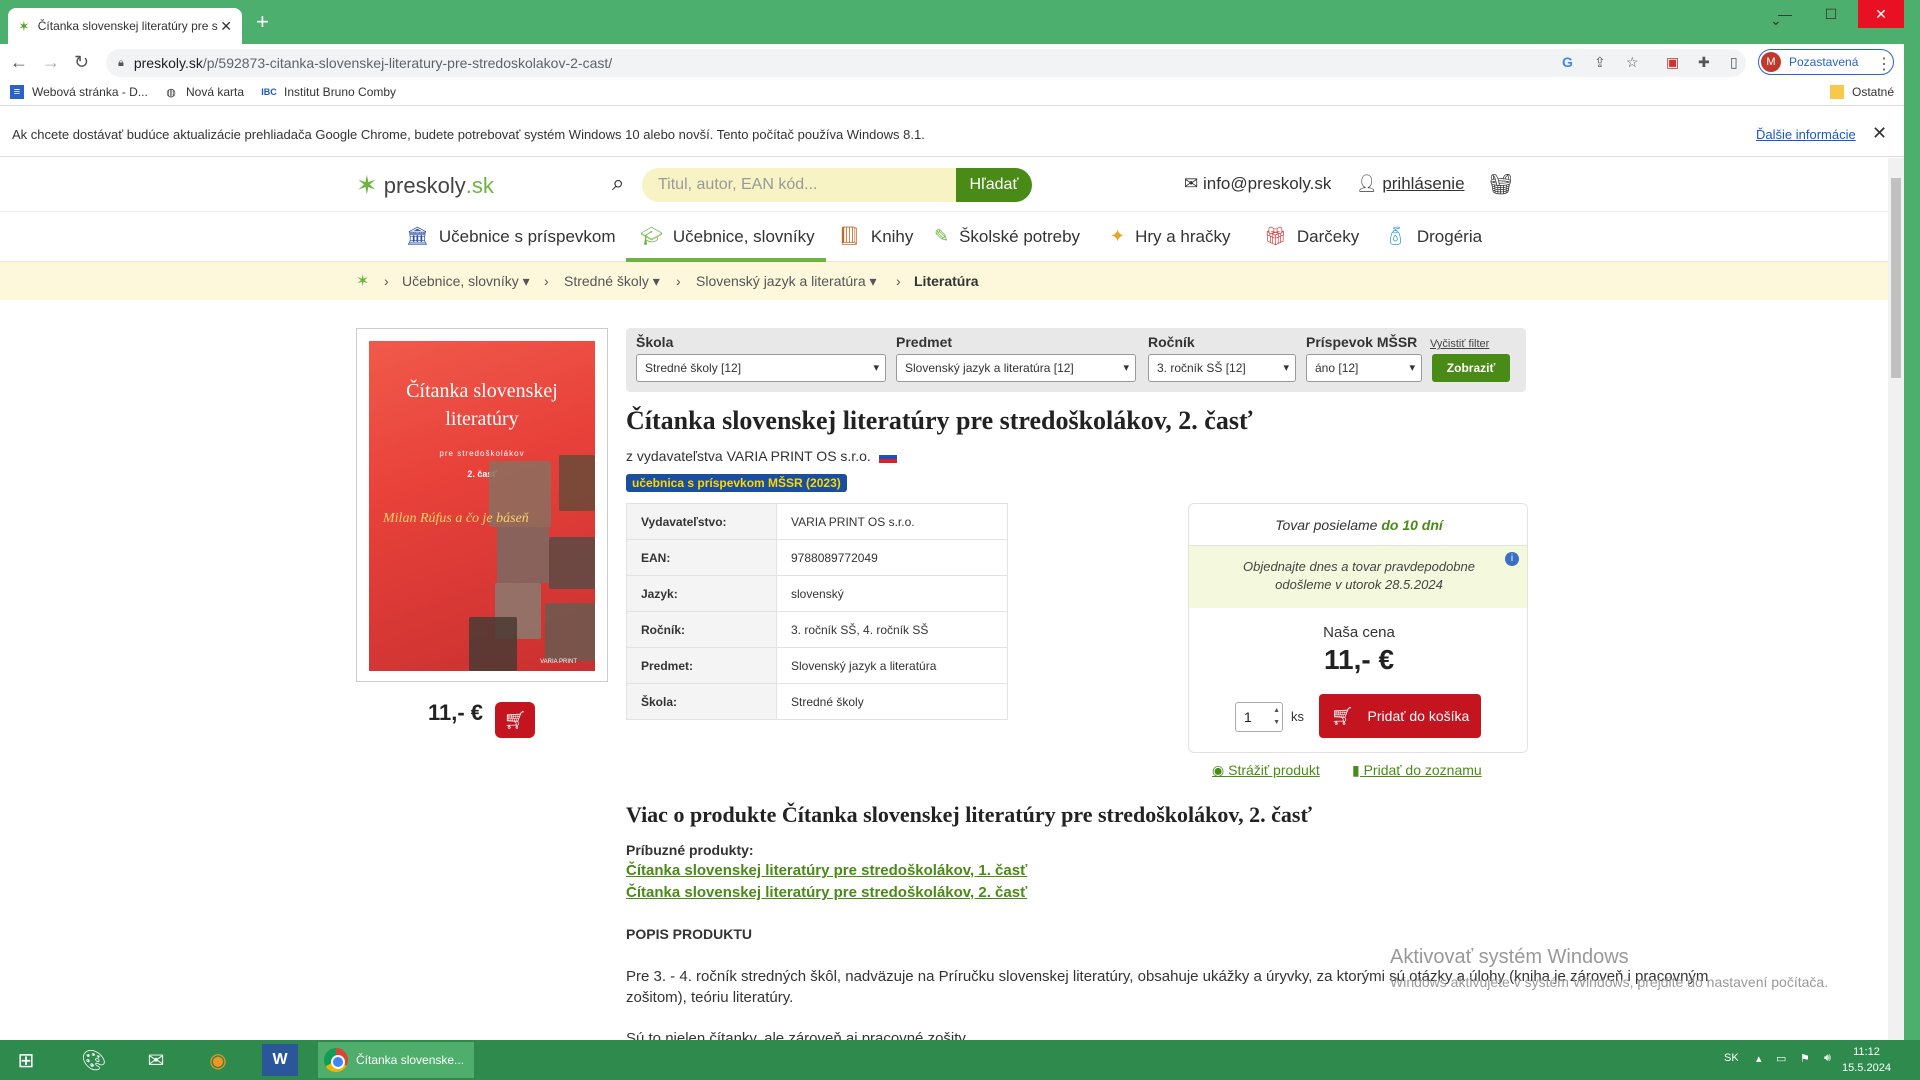 The width and height of the screenshot is (1920, 1080). I want to click on site-favicon-icon: ✶, so click(24, 25).